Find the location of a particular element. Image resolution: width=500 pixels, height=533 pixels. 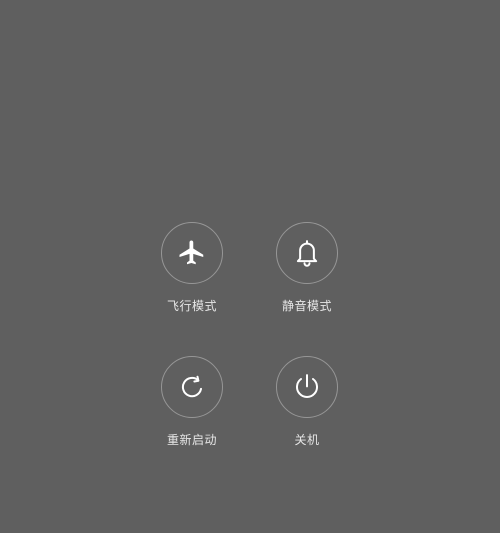

option-airplane-mode: 飞行模式 is located at coordinates (192, 270).